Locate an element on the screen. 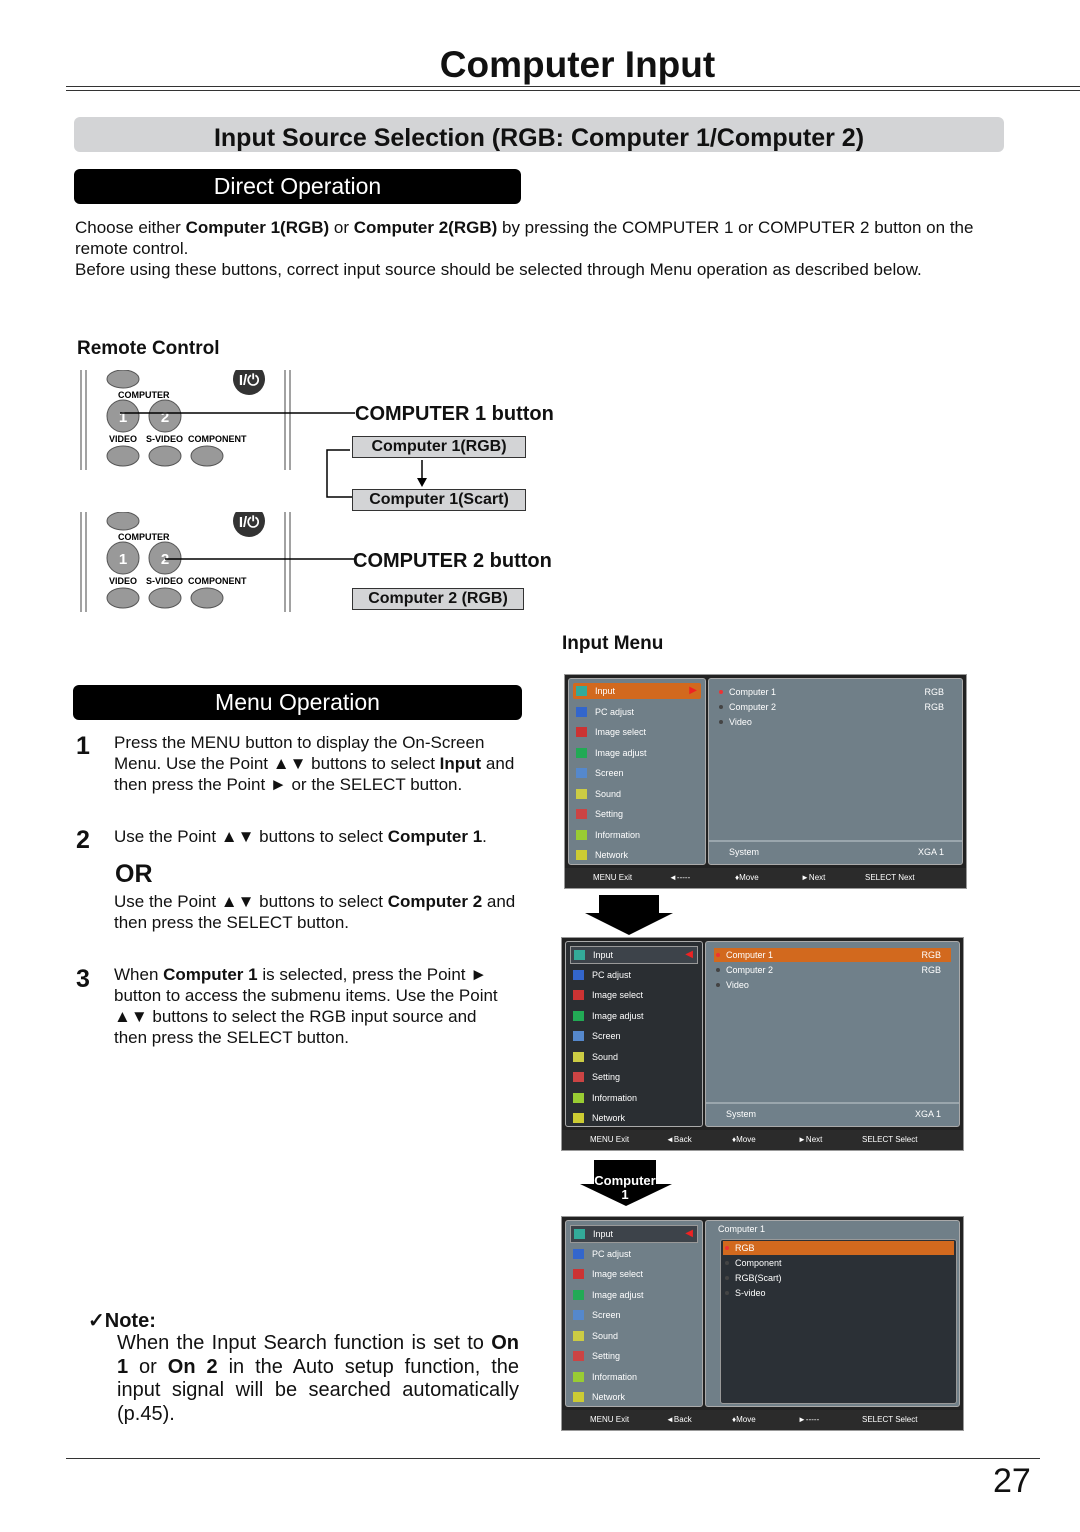 The image size is (1080, 1532). computer-1-rgb-box: Computer 1(RGB) is located at coordinates (439, 447).